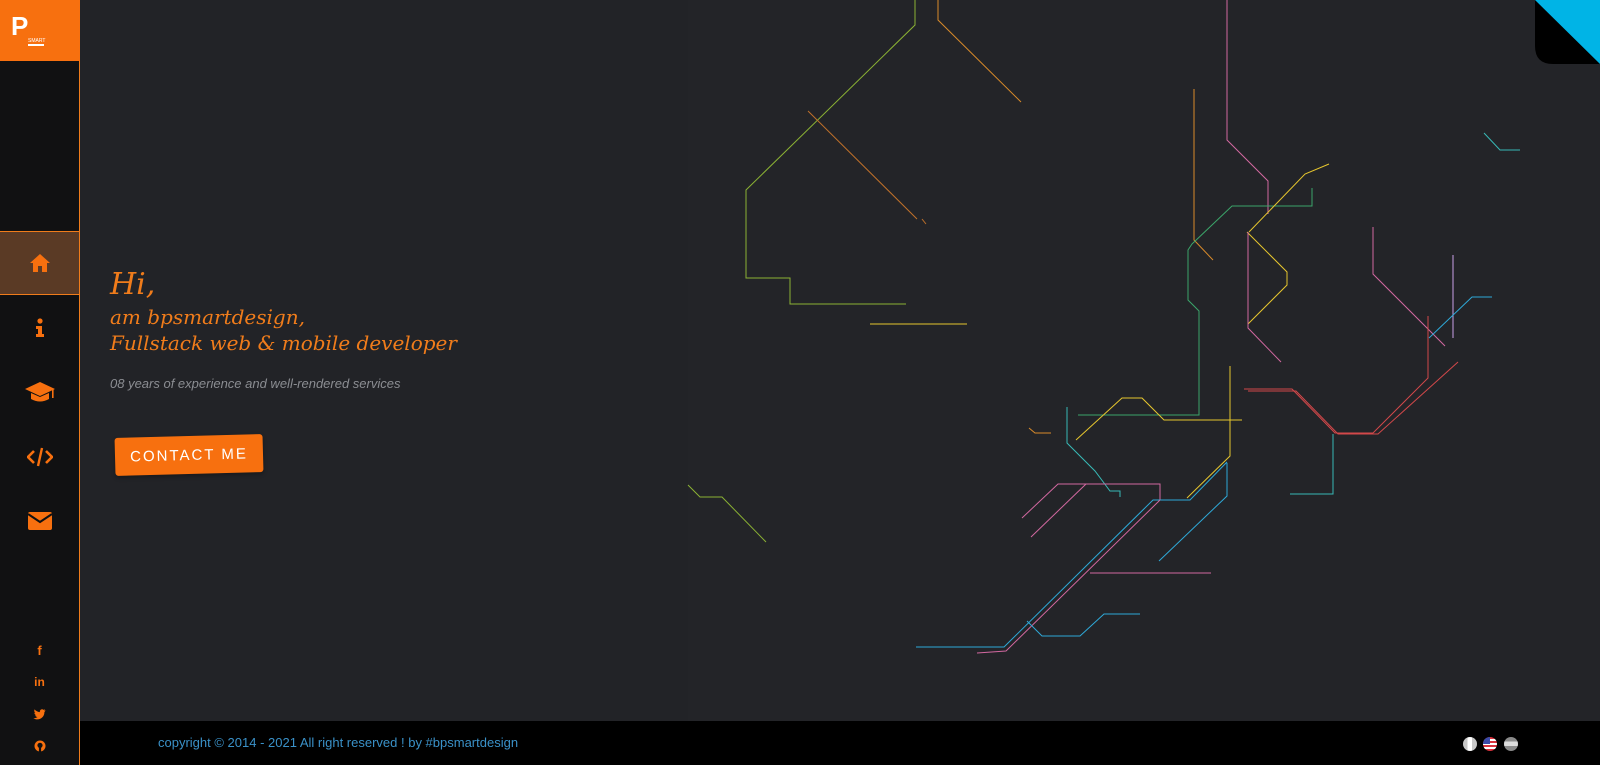 This screenshot has width=1600, height=765. I want to click on twitter-icon, so click(39, 713).